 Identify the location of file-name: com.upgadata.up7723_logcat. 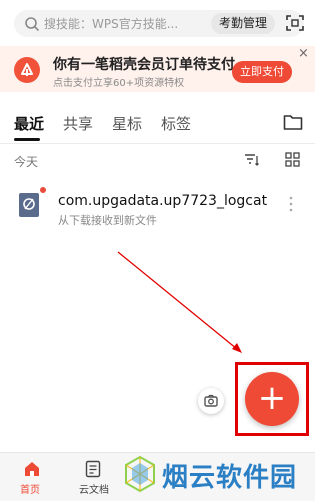
(163, 201).